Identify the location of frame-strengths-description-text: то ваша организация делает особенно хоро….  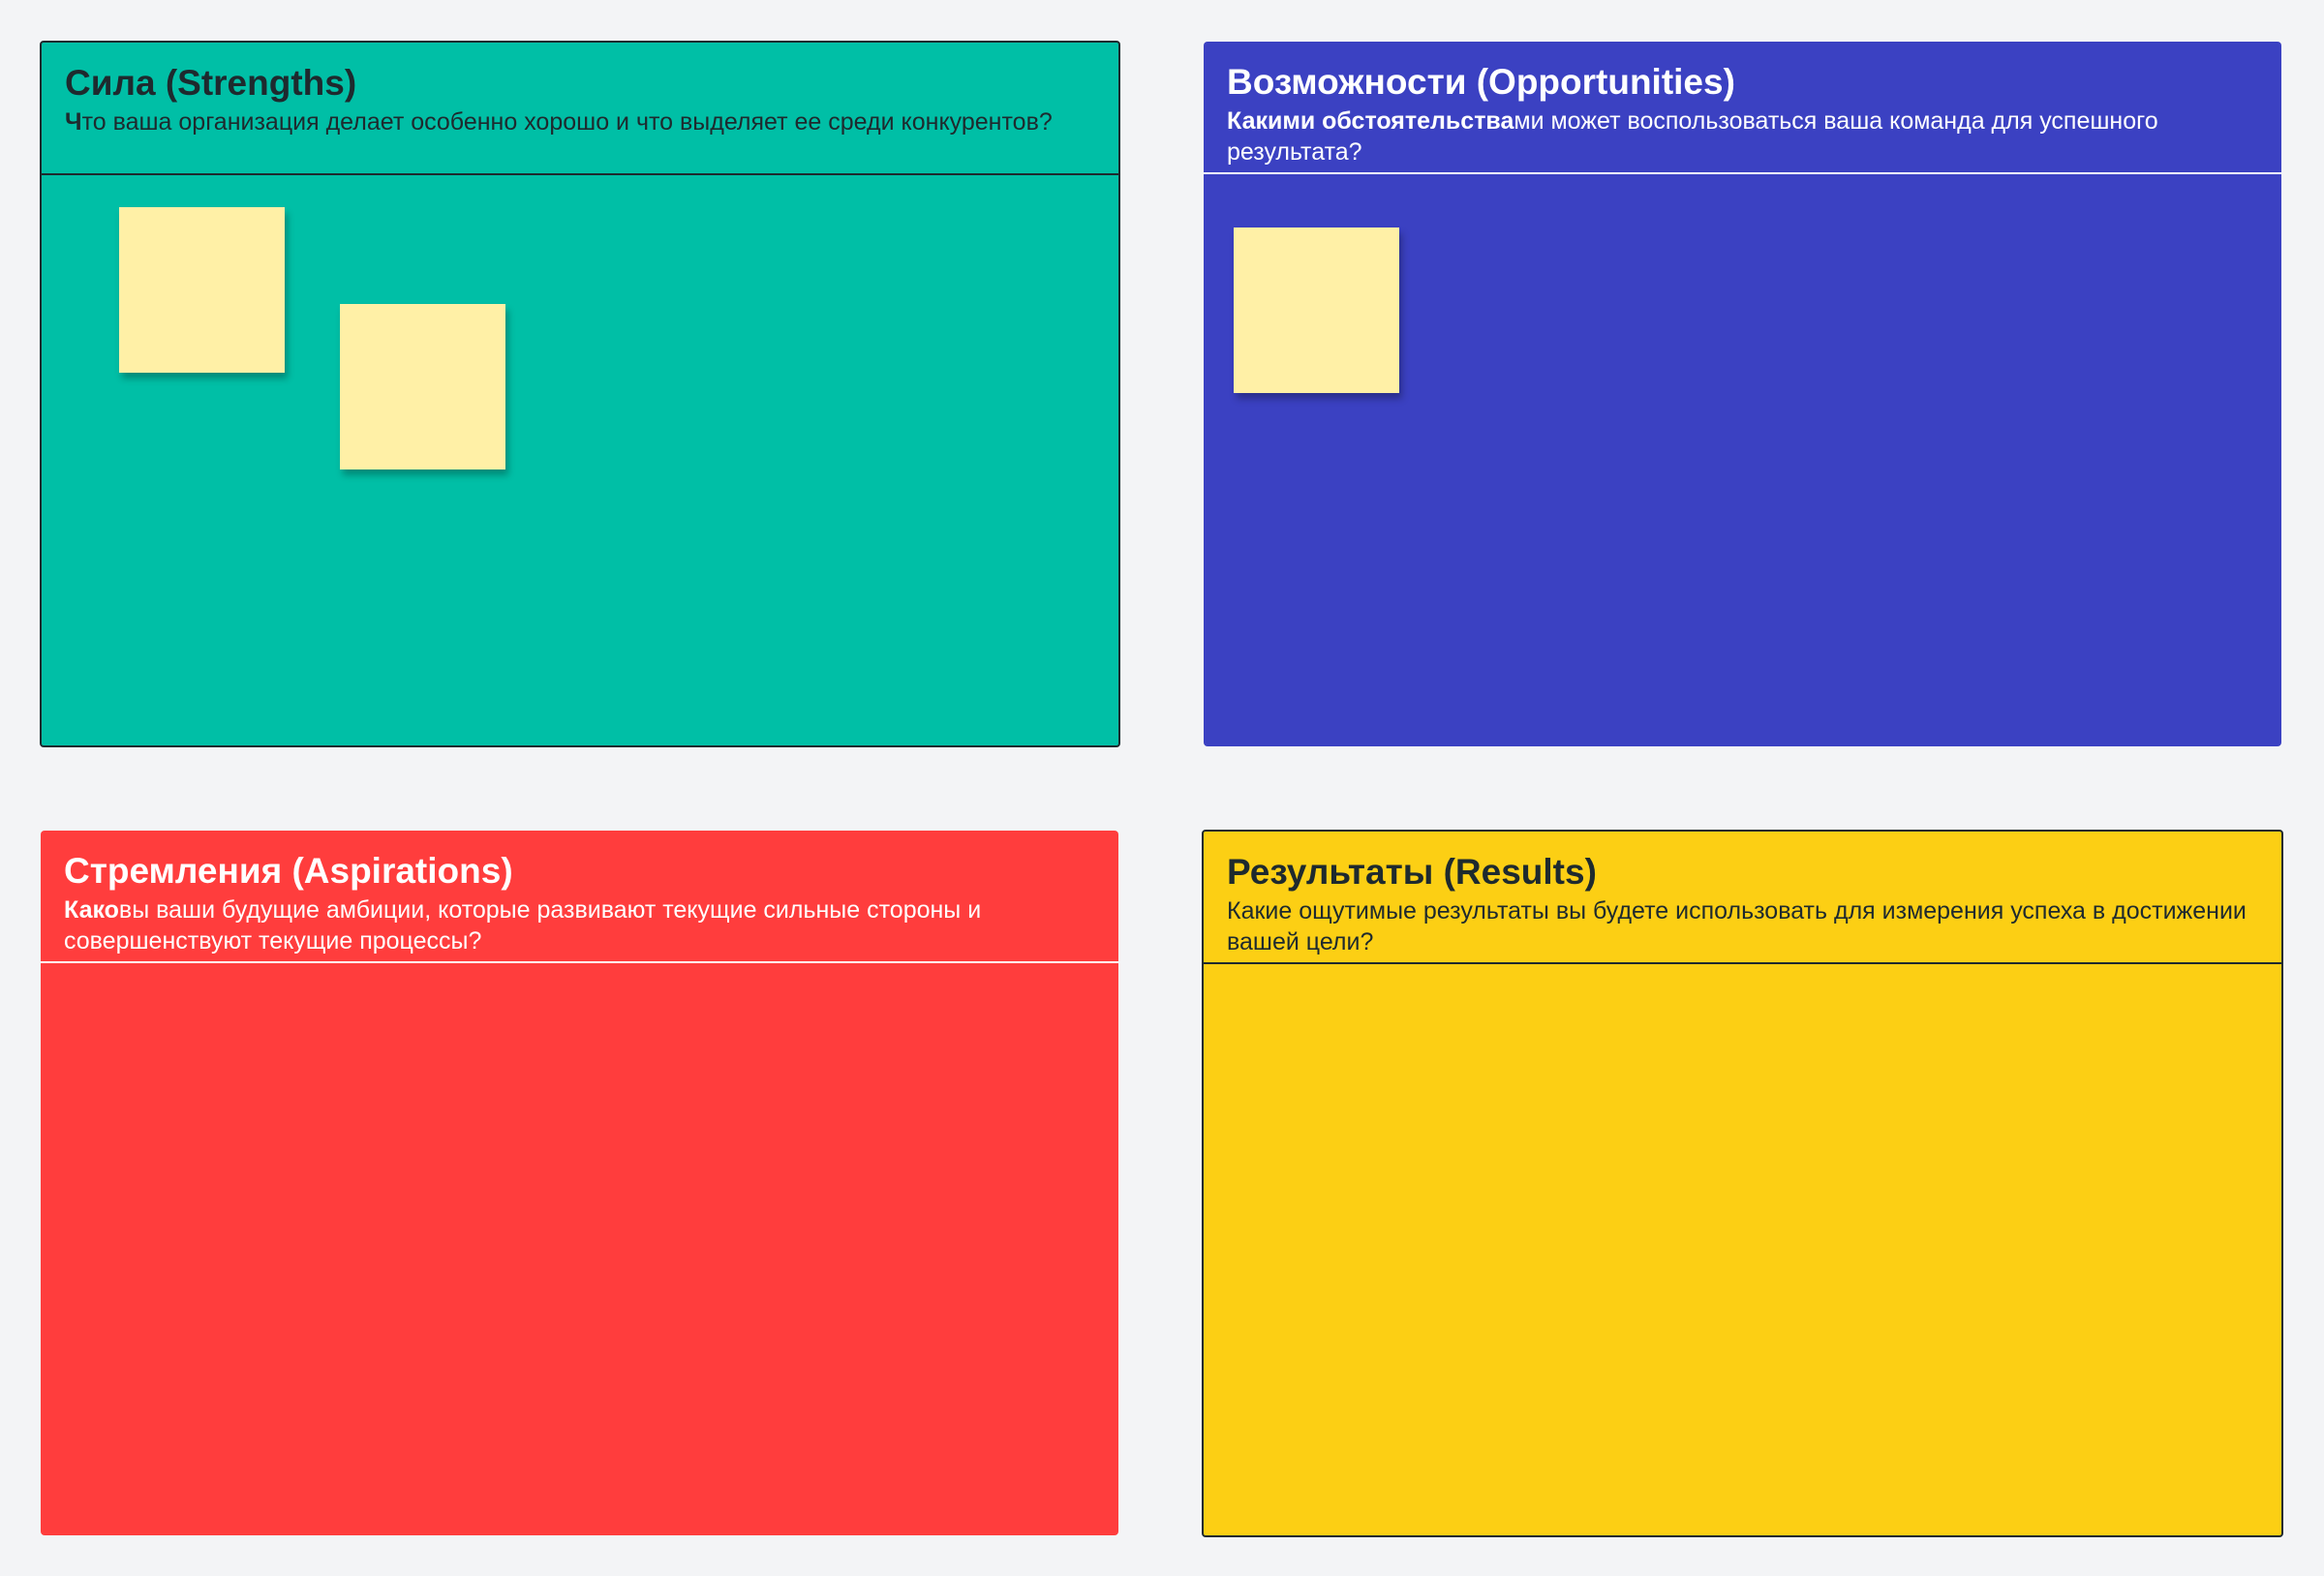
(567, 122).